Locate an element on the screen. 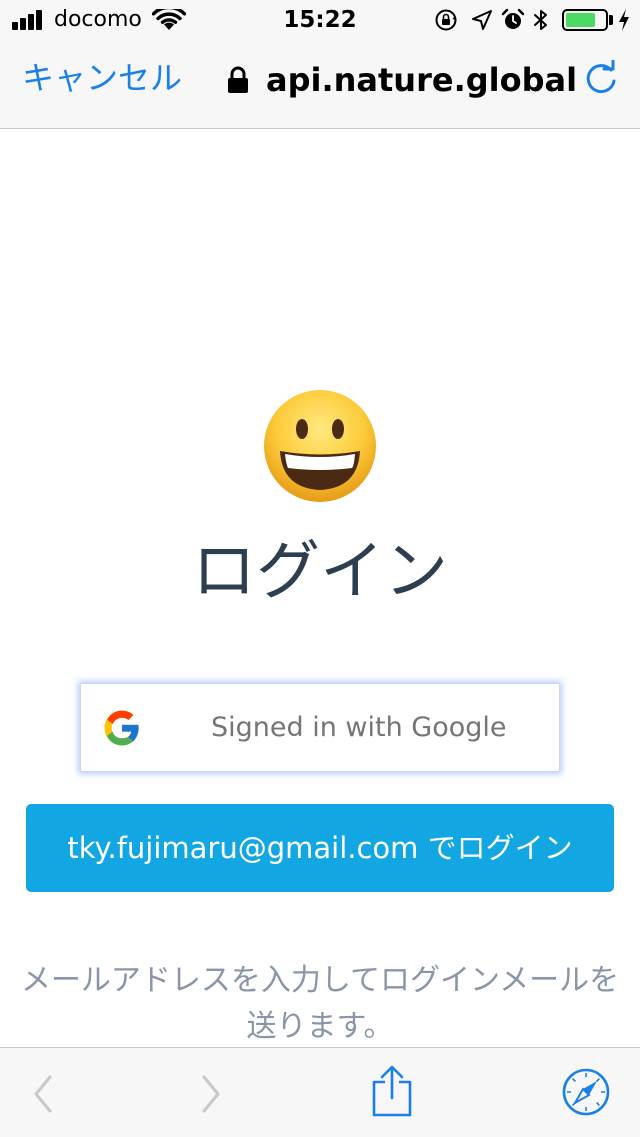  email-hint-text: メールアドレスを入力してログインメールを 送ります。 is located at coordinates (320, 1004).